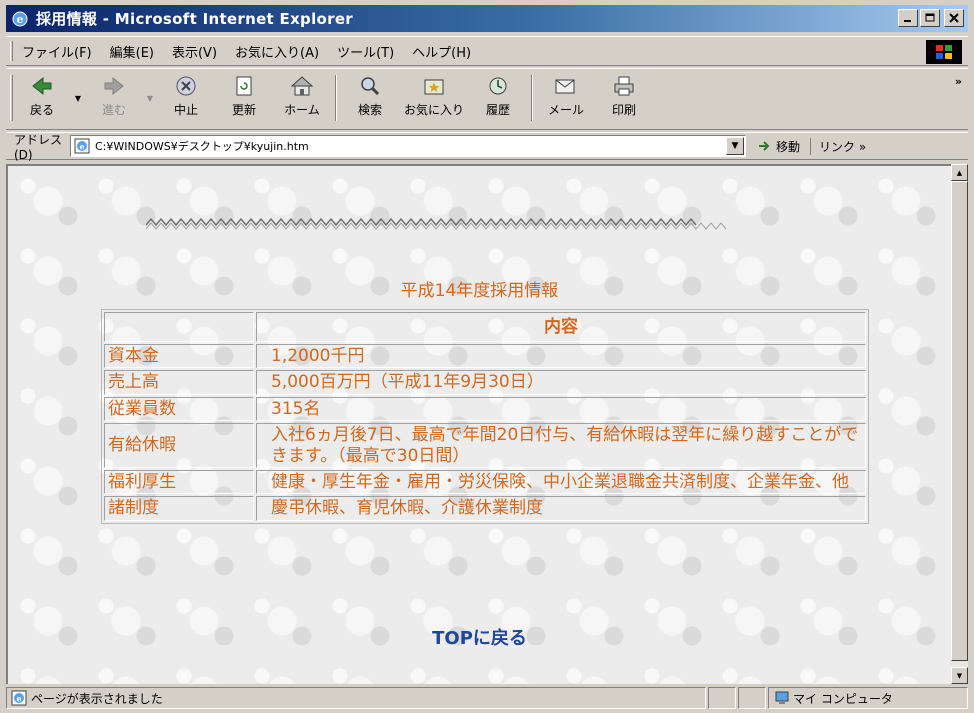 This screenshot has height=713, width=974. Describe the element at coordinates (959, 421) in the screenshot. I see `scroll-thumb` at that location.